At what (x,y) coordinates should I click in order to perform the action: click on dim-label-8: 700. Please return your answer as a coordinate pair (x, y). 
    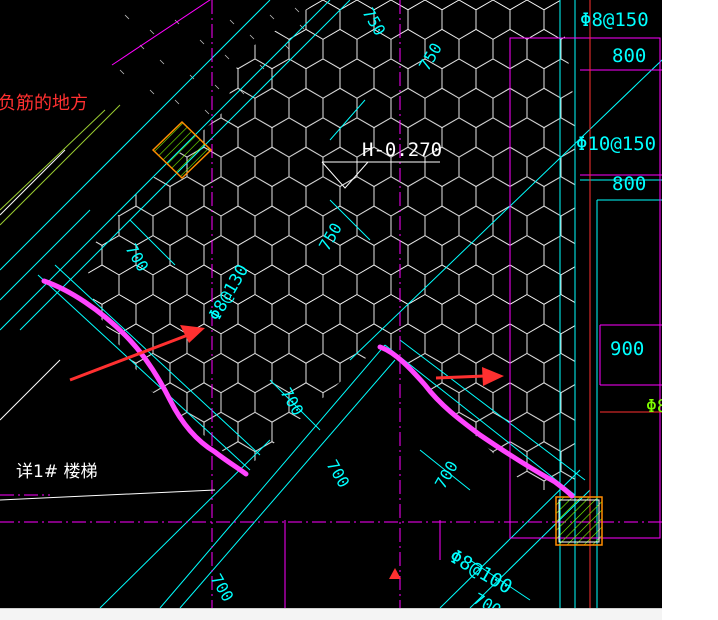
    Looking at the image, I should click on (338, 474).